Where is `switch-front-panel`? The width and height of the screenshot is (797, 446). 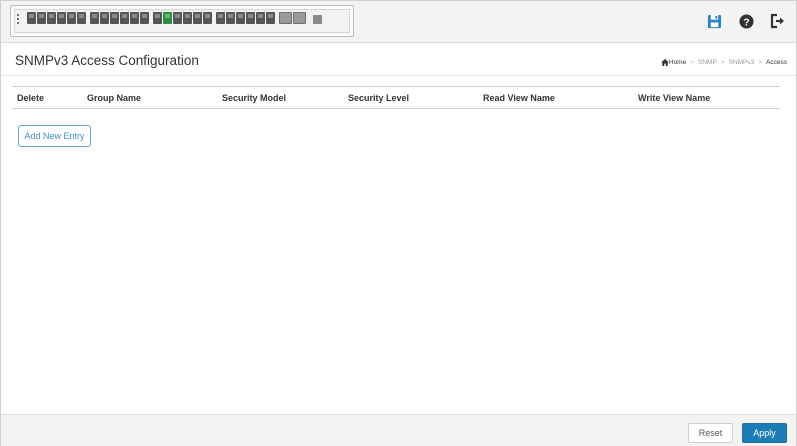
switch-front-panel is located at coordinates (182, 21).